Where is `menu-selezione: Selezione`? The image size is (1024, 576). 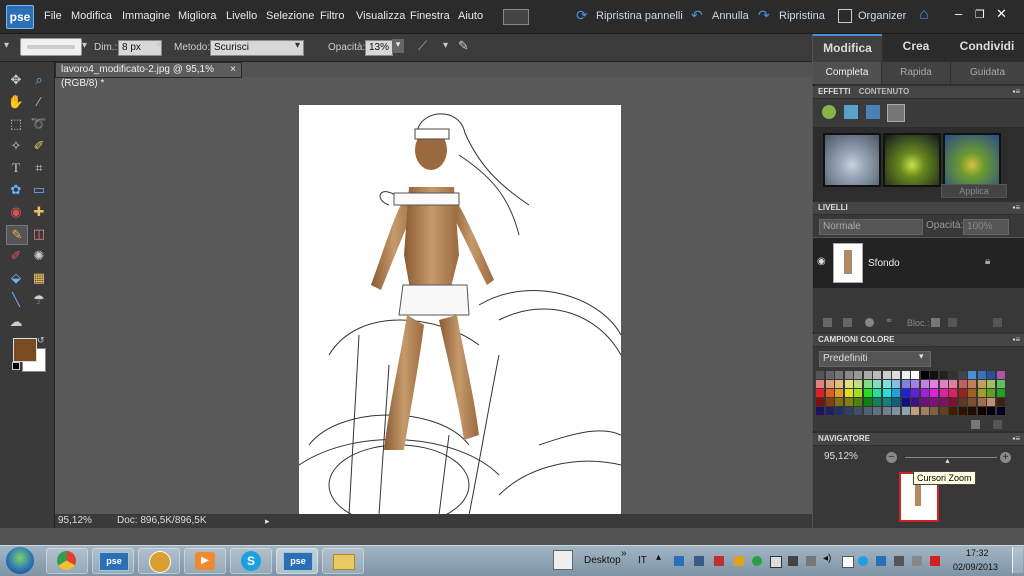 menu-selezione: Selezione is located at coordinates (290, 16).